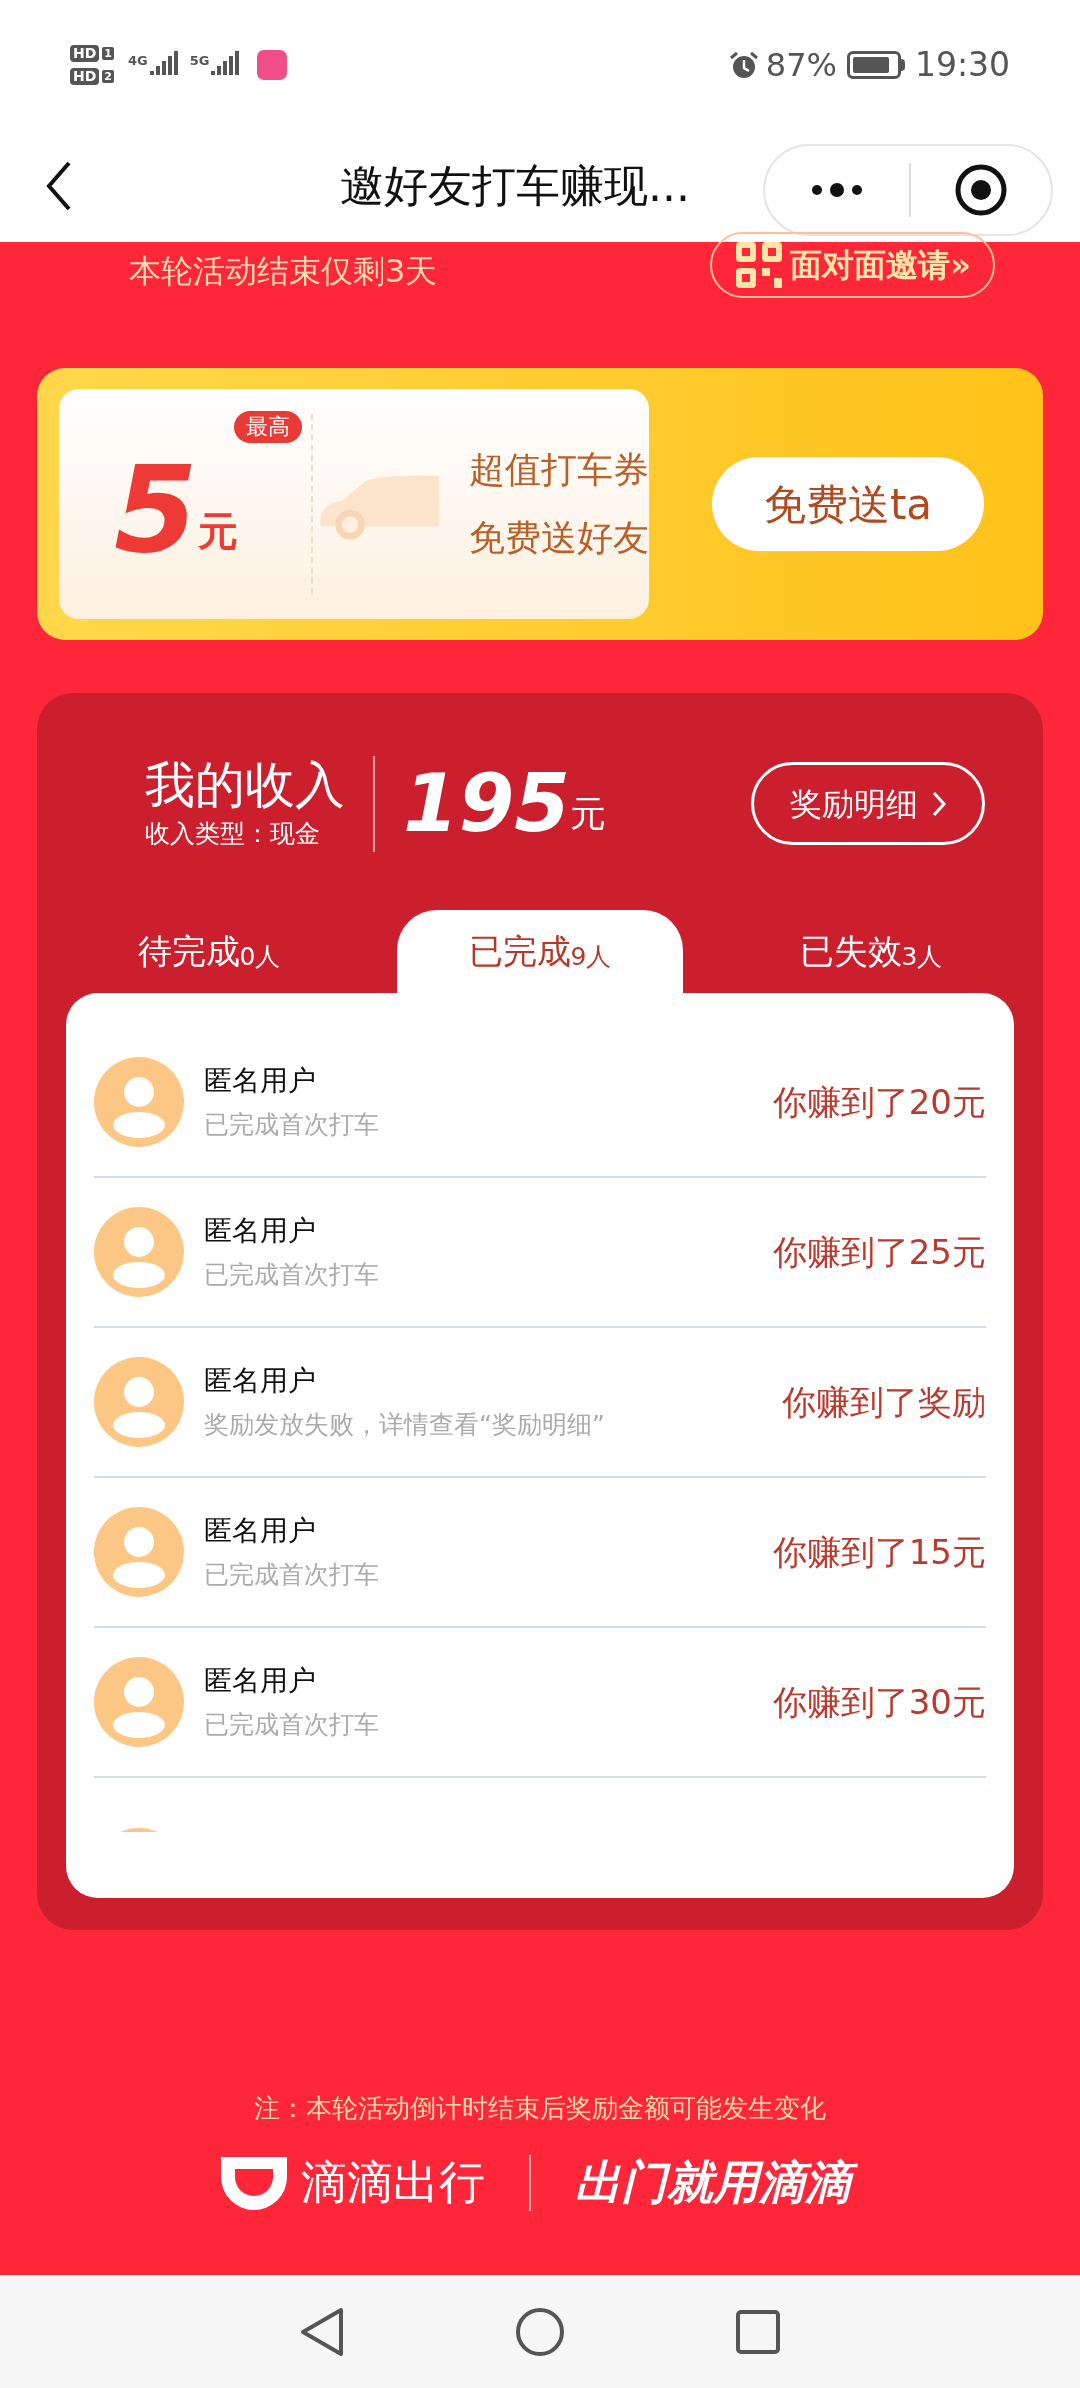  What do you see at coordinates (405, 1425) in the screenshot?
I see `row-status: 奖励发放失败，详情查看“奖励明细”` at bounding box center [405, 1425].